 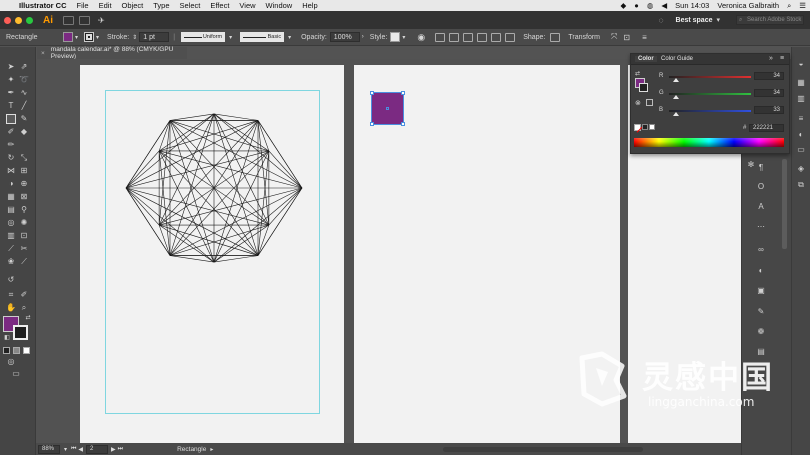 I want to click on blend-tool-icon: ◎, so click(x=11, y=223).